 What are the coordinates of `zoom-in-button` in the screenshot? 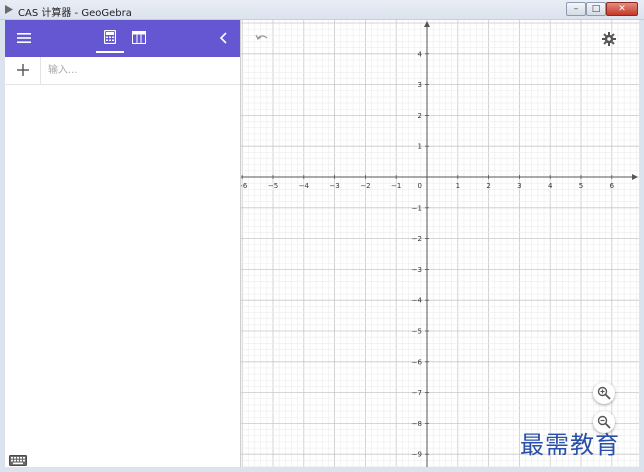 It's located at (604, 393).